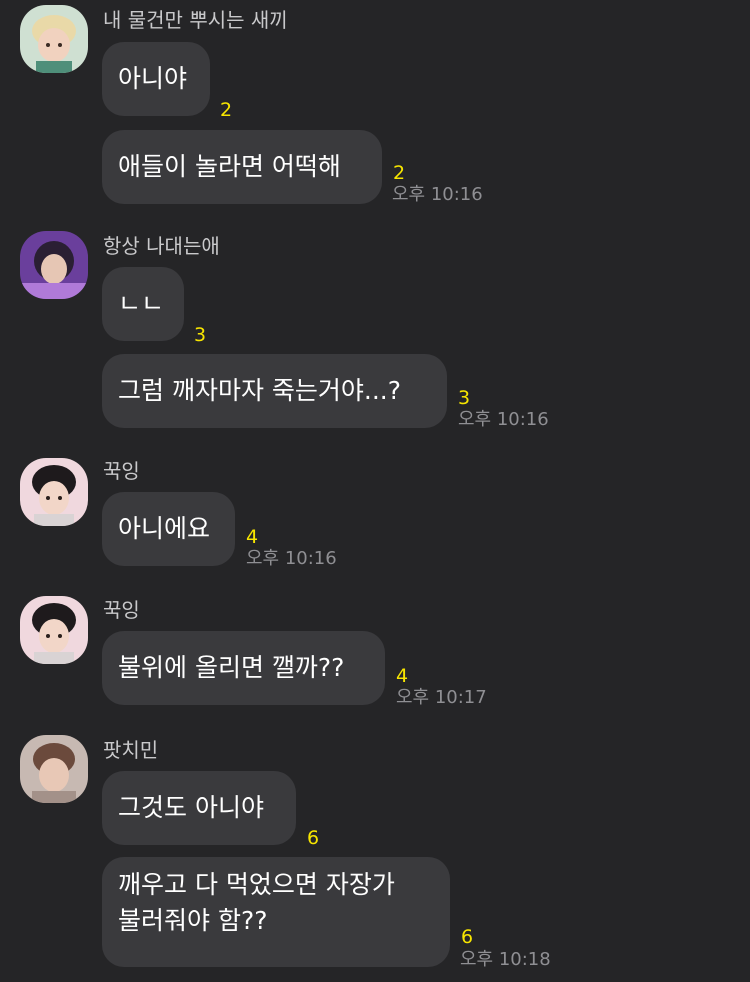  What do you see at coordinates (168, 529) in the screenshot?
I see `message-bubble: 아니에요` at bounding box center [168, 529].